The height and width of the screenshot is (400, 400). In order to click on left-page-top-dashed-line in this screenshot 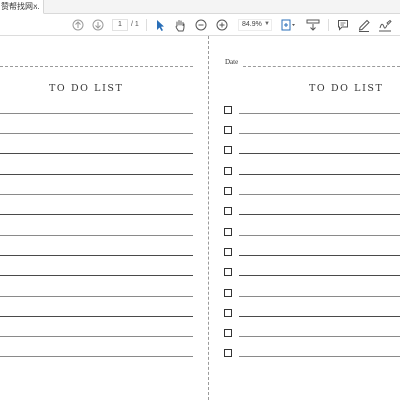, I will do `click(96, 66)`.